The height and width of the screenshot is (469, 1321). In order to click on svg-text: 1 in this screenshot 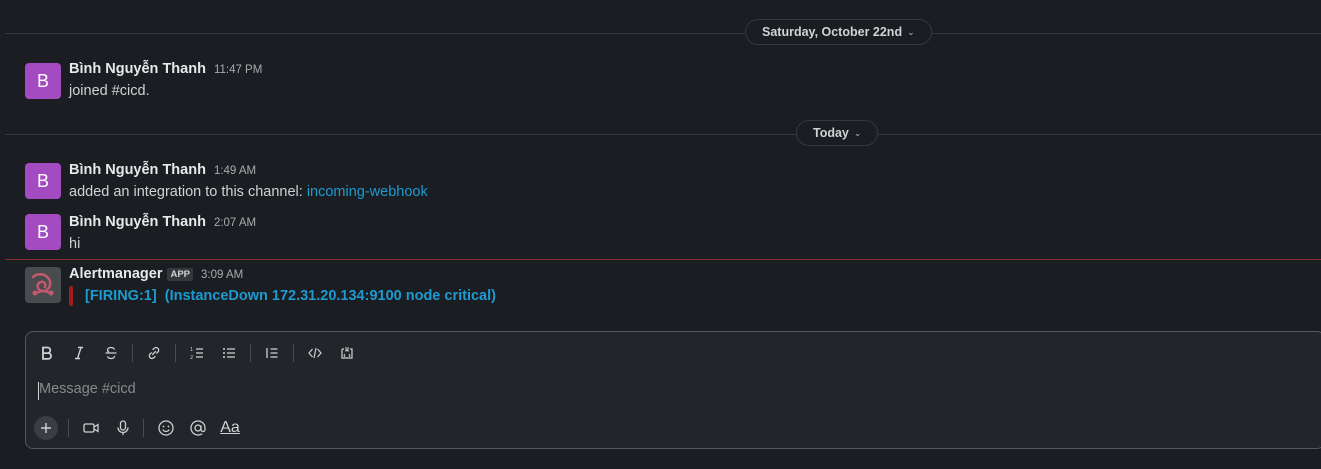, I will do `click(191, 350)`.